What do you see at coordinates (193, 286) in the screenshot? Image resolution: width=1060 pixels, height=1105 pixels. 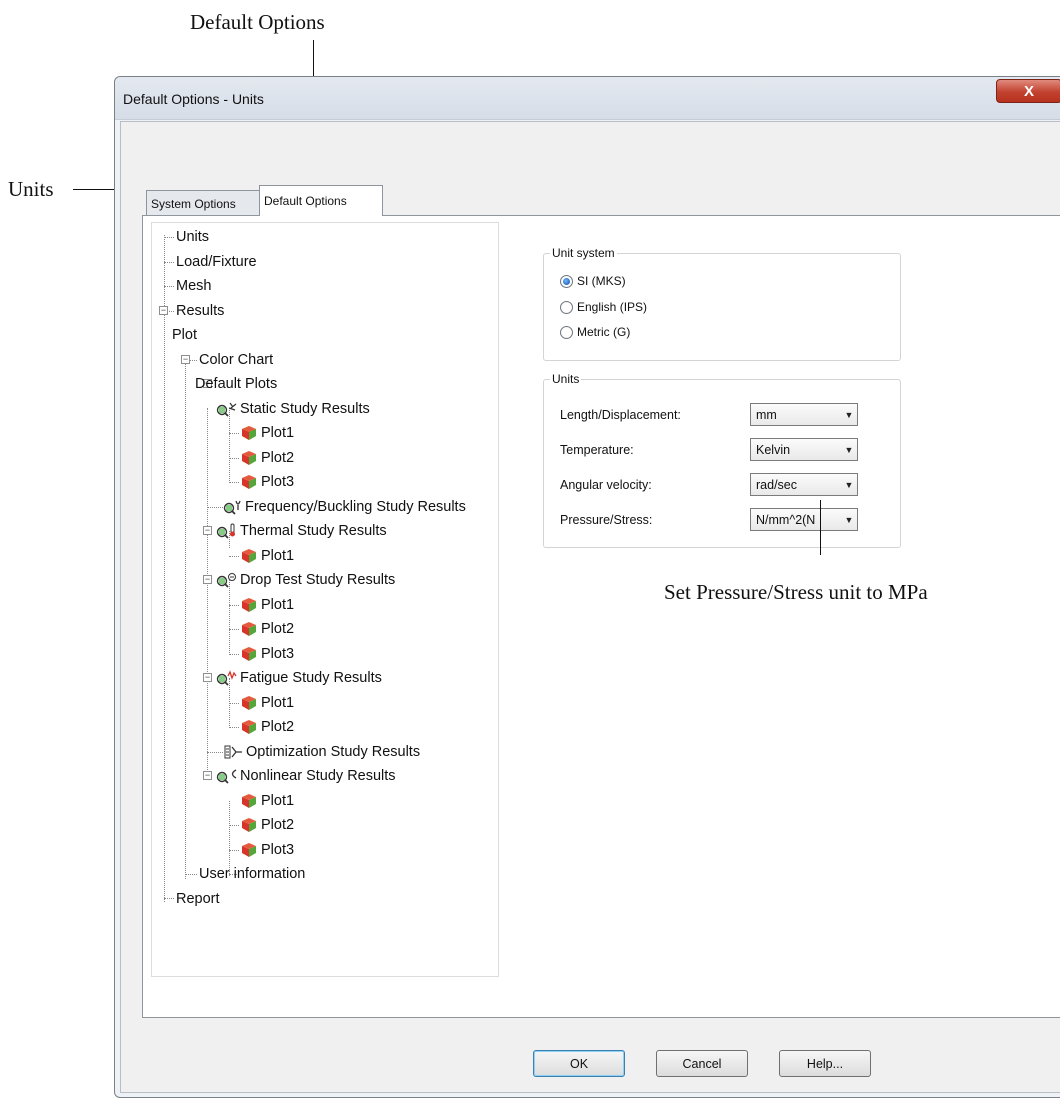 I see `tree-item-mesh: Mesh` at bounding box center [193, 286].